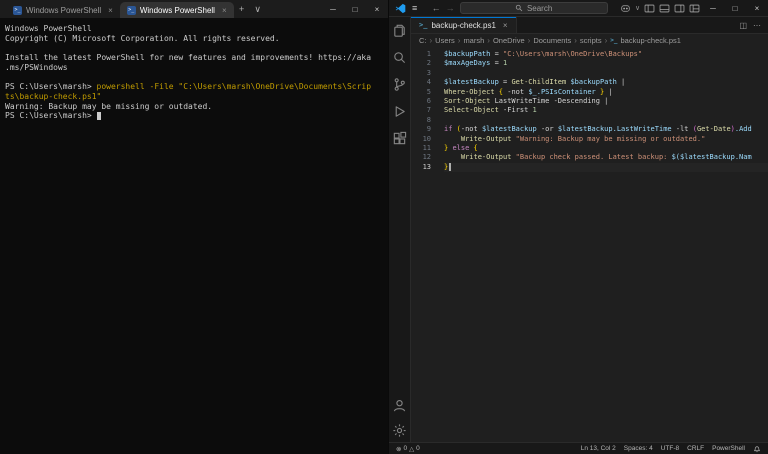  Describe the element at coordinates (695, 448) in the screenshot. I see `eol-sequence: CRLF` at that location.